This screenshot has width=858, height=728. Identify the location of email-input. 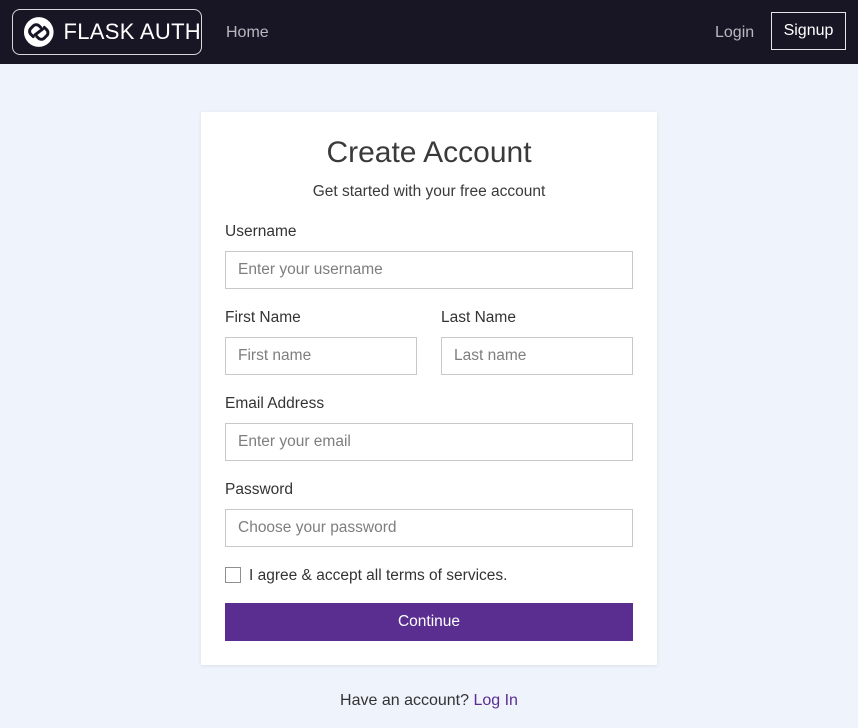
(429, 442).